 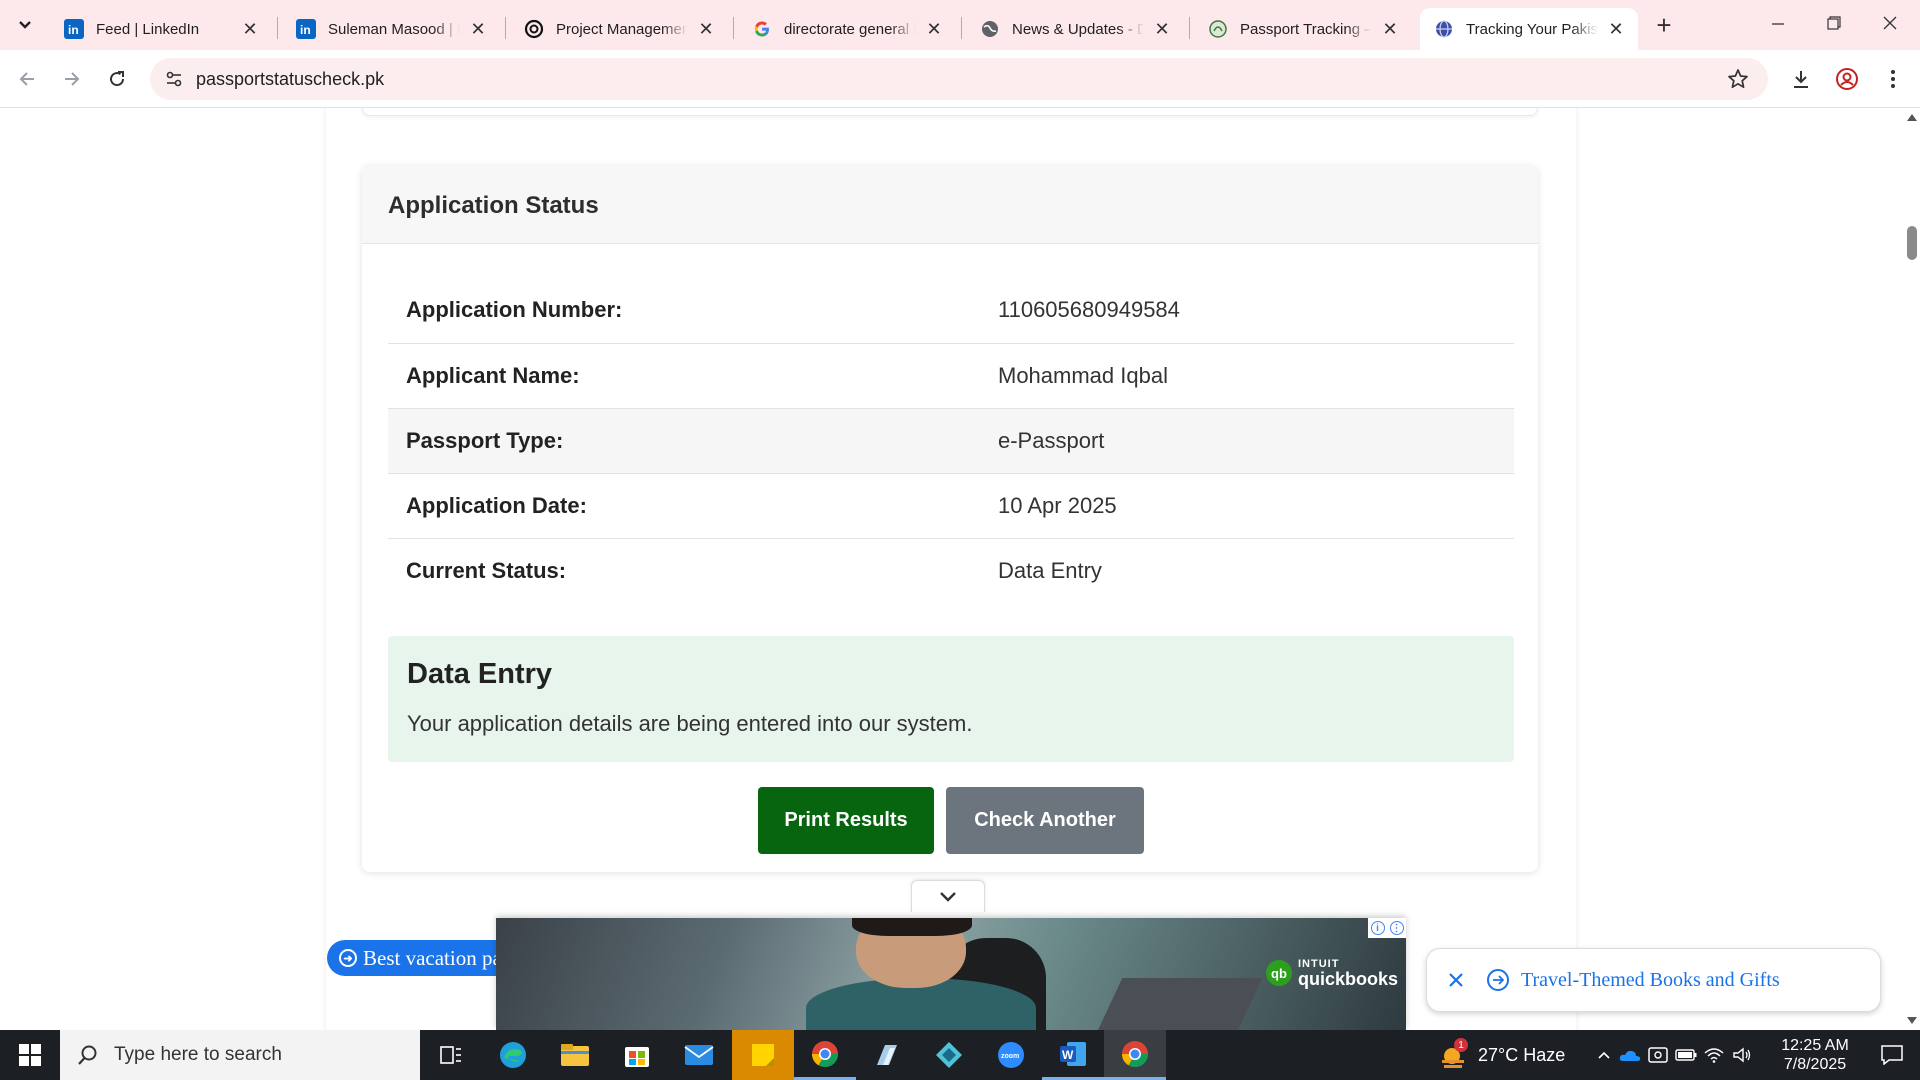 What do you see at coordinates (846, 820) in the screenshot?
I see `print-results-button: Print Results` at bounding box center [846, 820].